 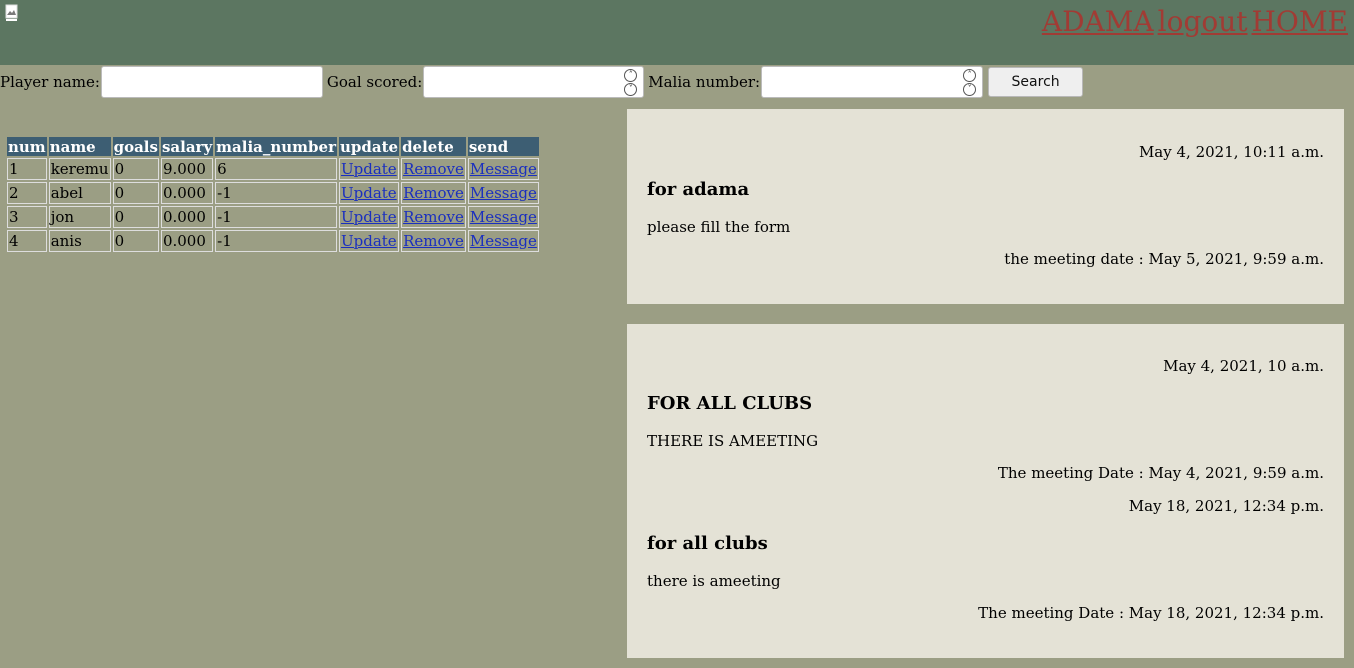 I want to click on message-title: for all clubs, so click(x=707, y=543).